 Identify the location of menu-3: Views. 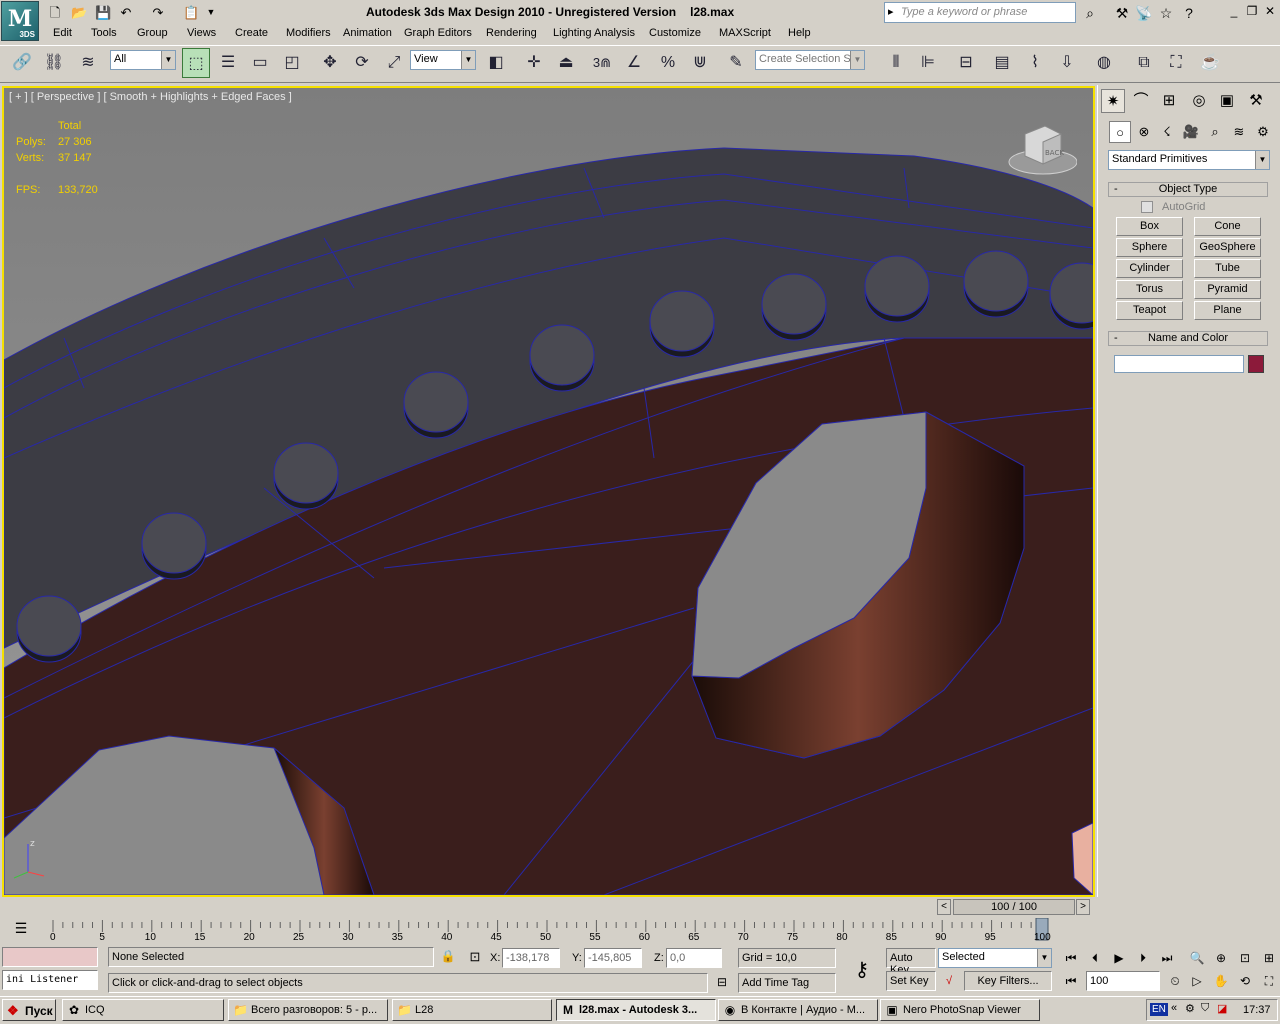
(201, 33).